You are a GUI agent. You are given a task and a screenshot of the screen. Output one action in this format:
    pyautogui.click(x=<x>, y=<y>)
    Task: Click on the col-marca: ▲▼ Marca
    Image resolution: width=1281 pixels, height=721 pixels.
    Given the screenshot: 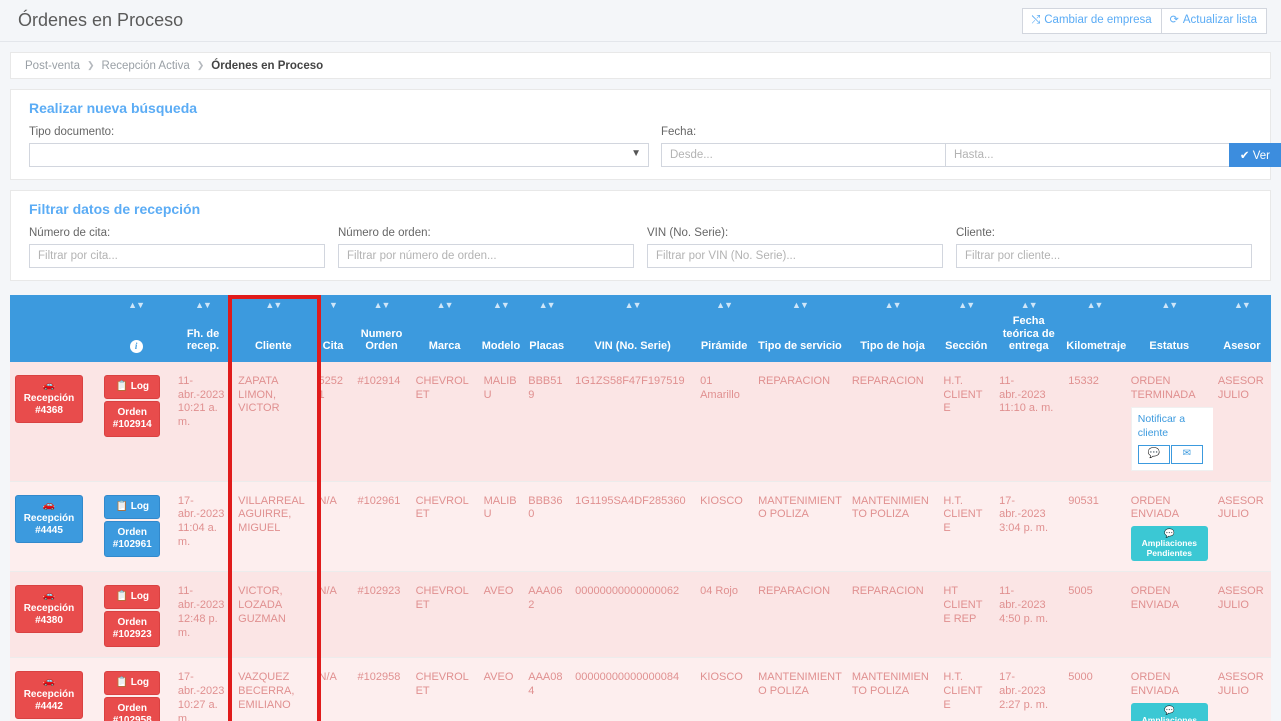 What is the action you would take?
    pyautogui.click(x=444, y=328)
    